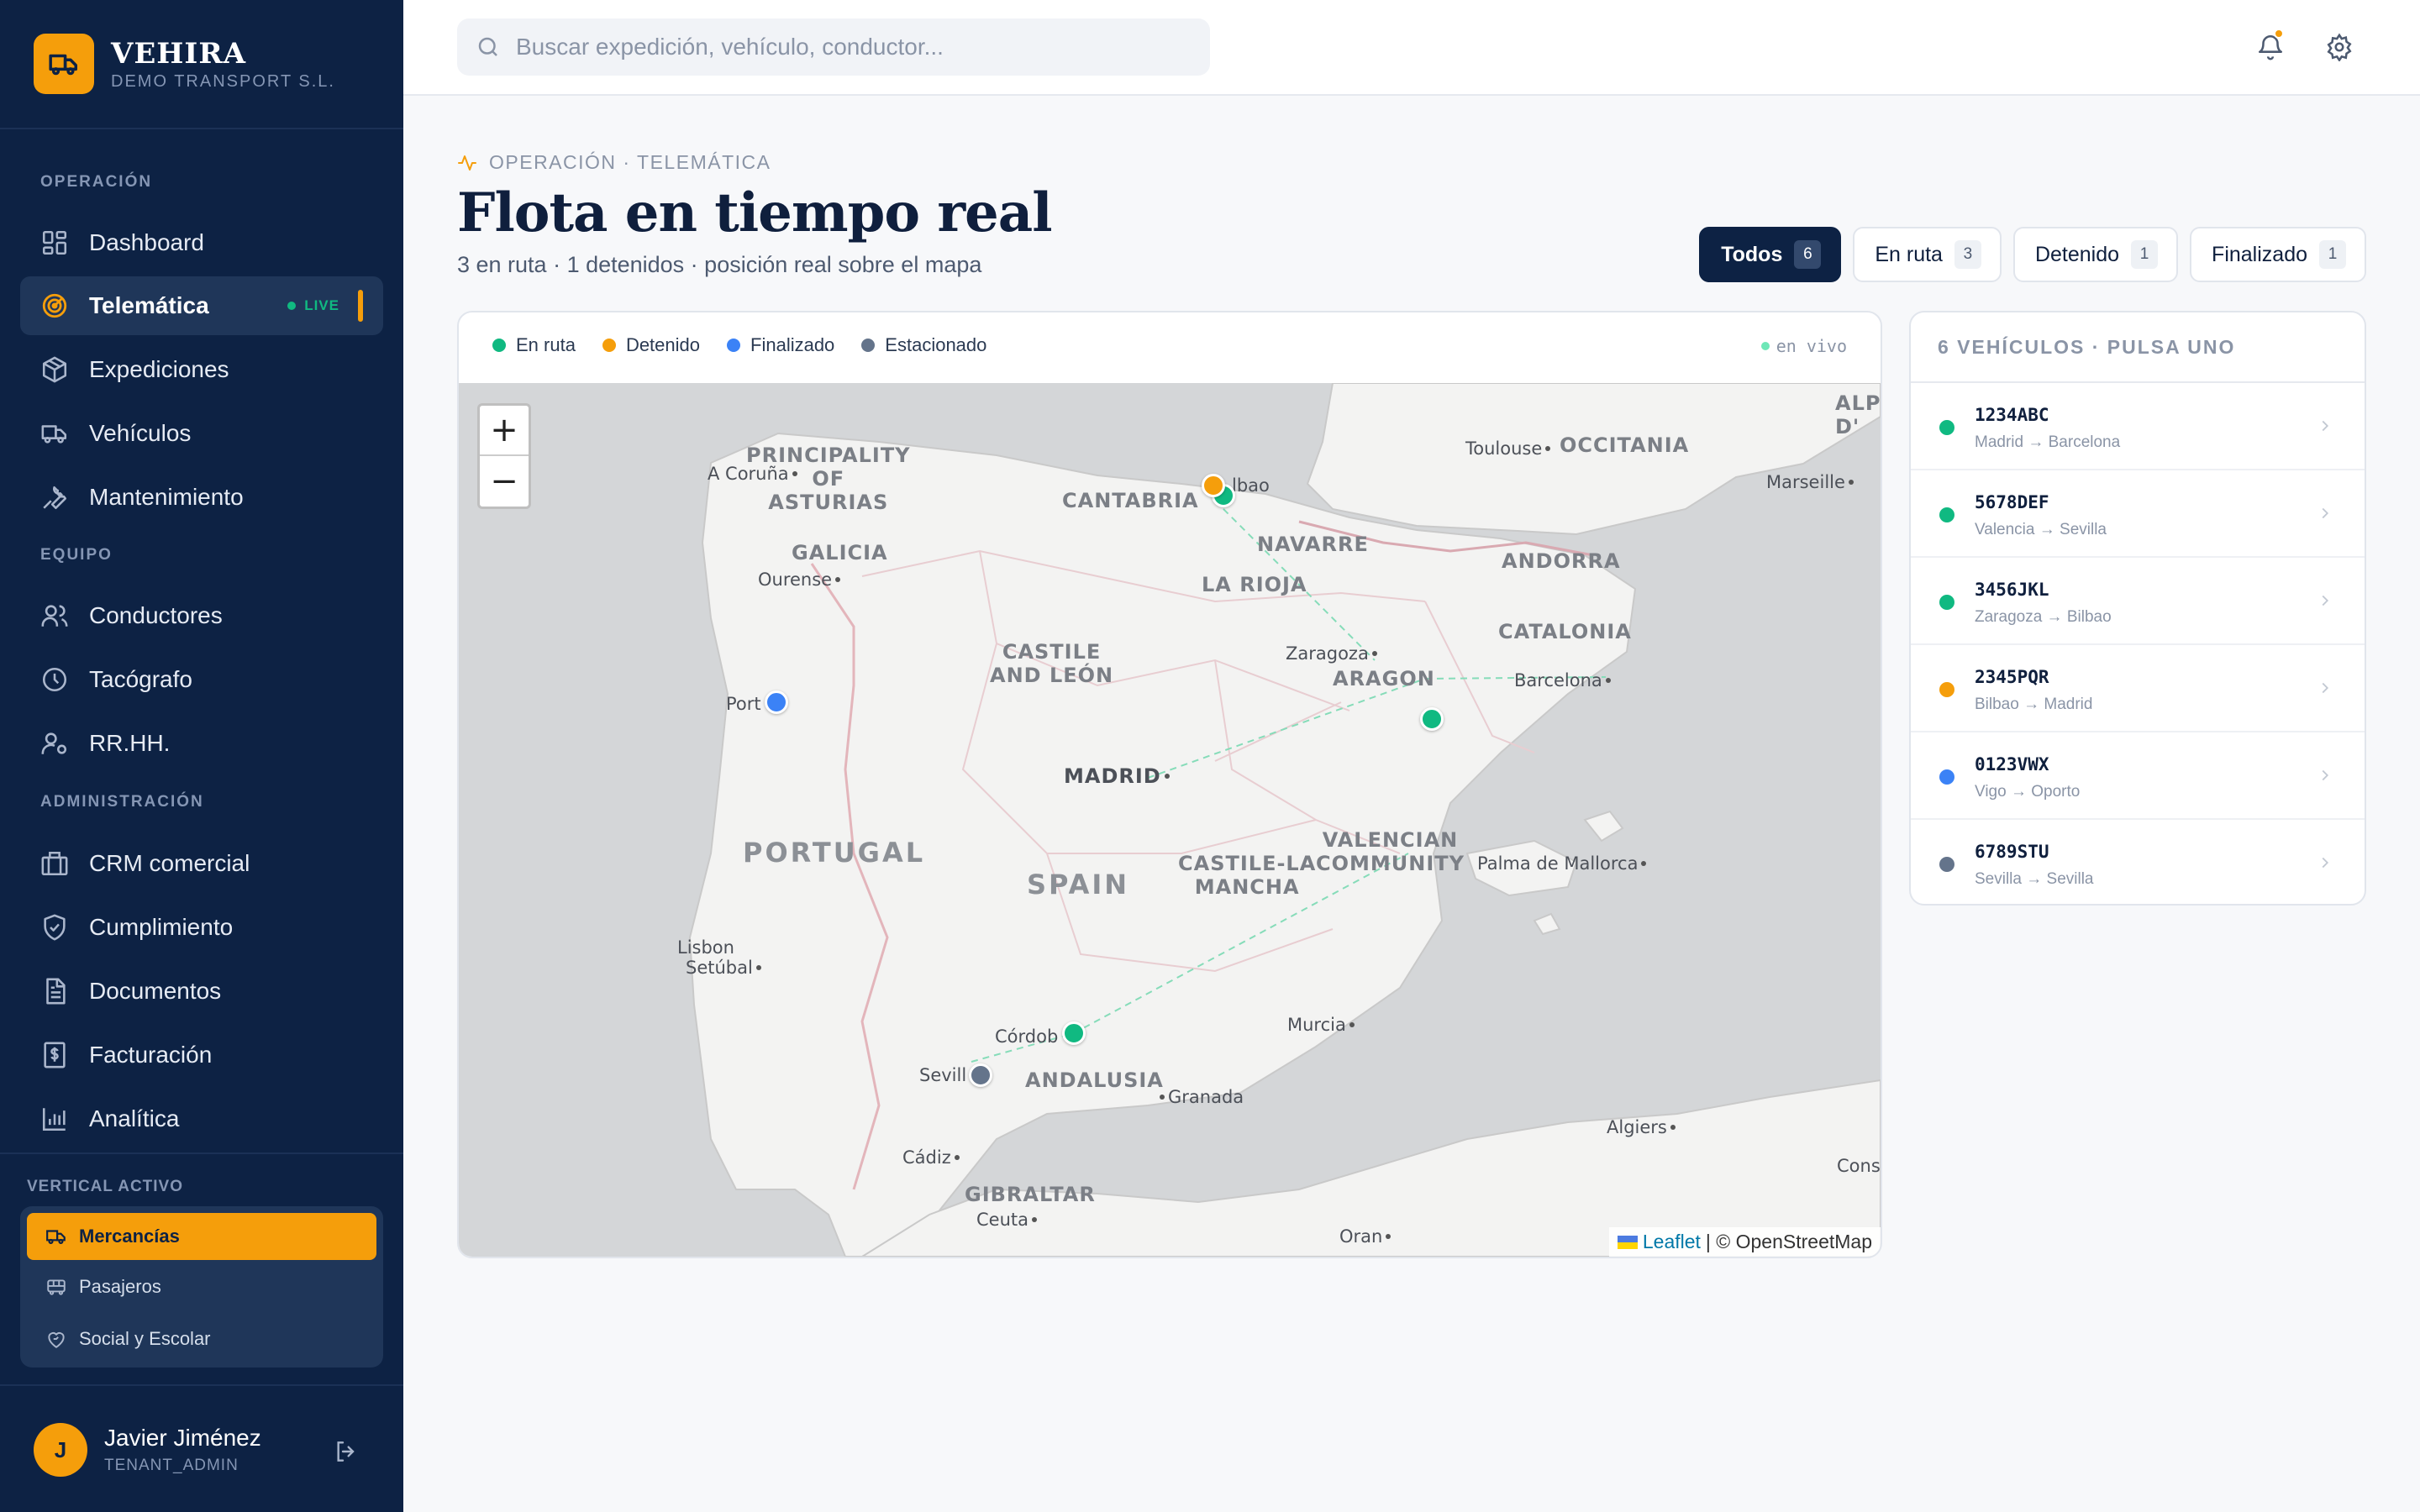 This screenshot has height=1512, width=2420. I want to click on vertical-label: VERTICAL ACTIVO, so click(105, 1186).